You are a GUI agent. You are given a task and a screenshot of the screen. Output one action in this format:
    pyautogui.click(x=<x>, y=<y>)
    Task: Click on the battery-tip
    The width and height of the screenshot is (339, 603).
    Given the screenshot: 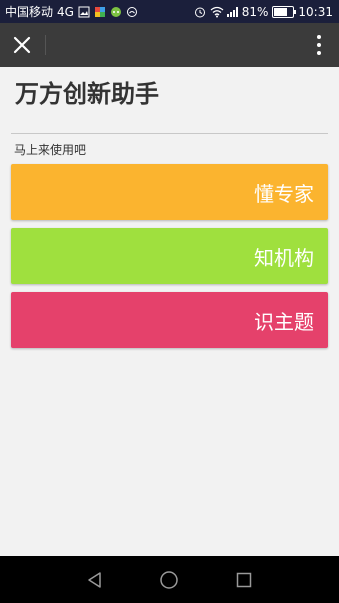 What is the action you would take?
    pyautogui.click(x=295, y=11)
    